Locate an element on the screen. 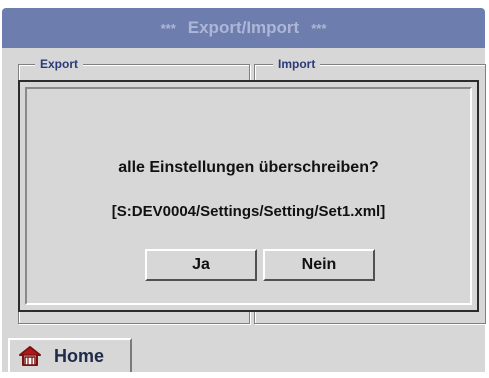 This screenshot has width=489, height=378. window-title: Export/Import is located at coordinates (243, 27).